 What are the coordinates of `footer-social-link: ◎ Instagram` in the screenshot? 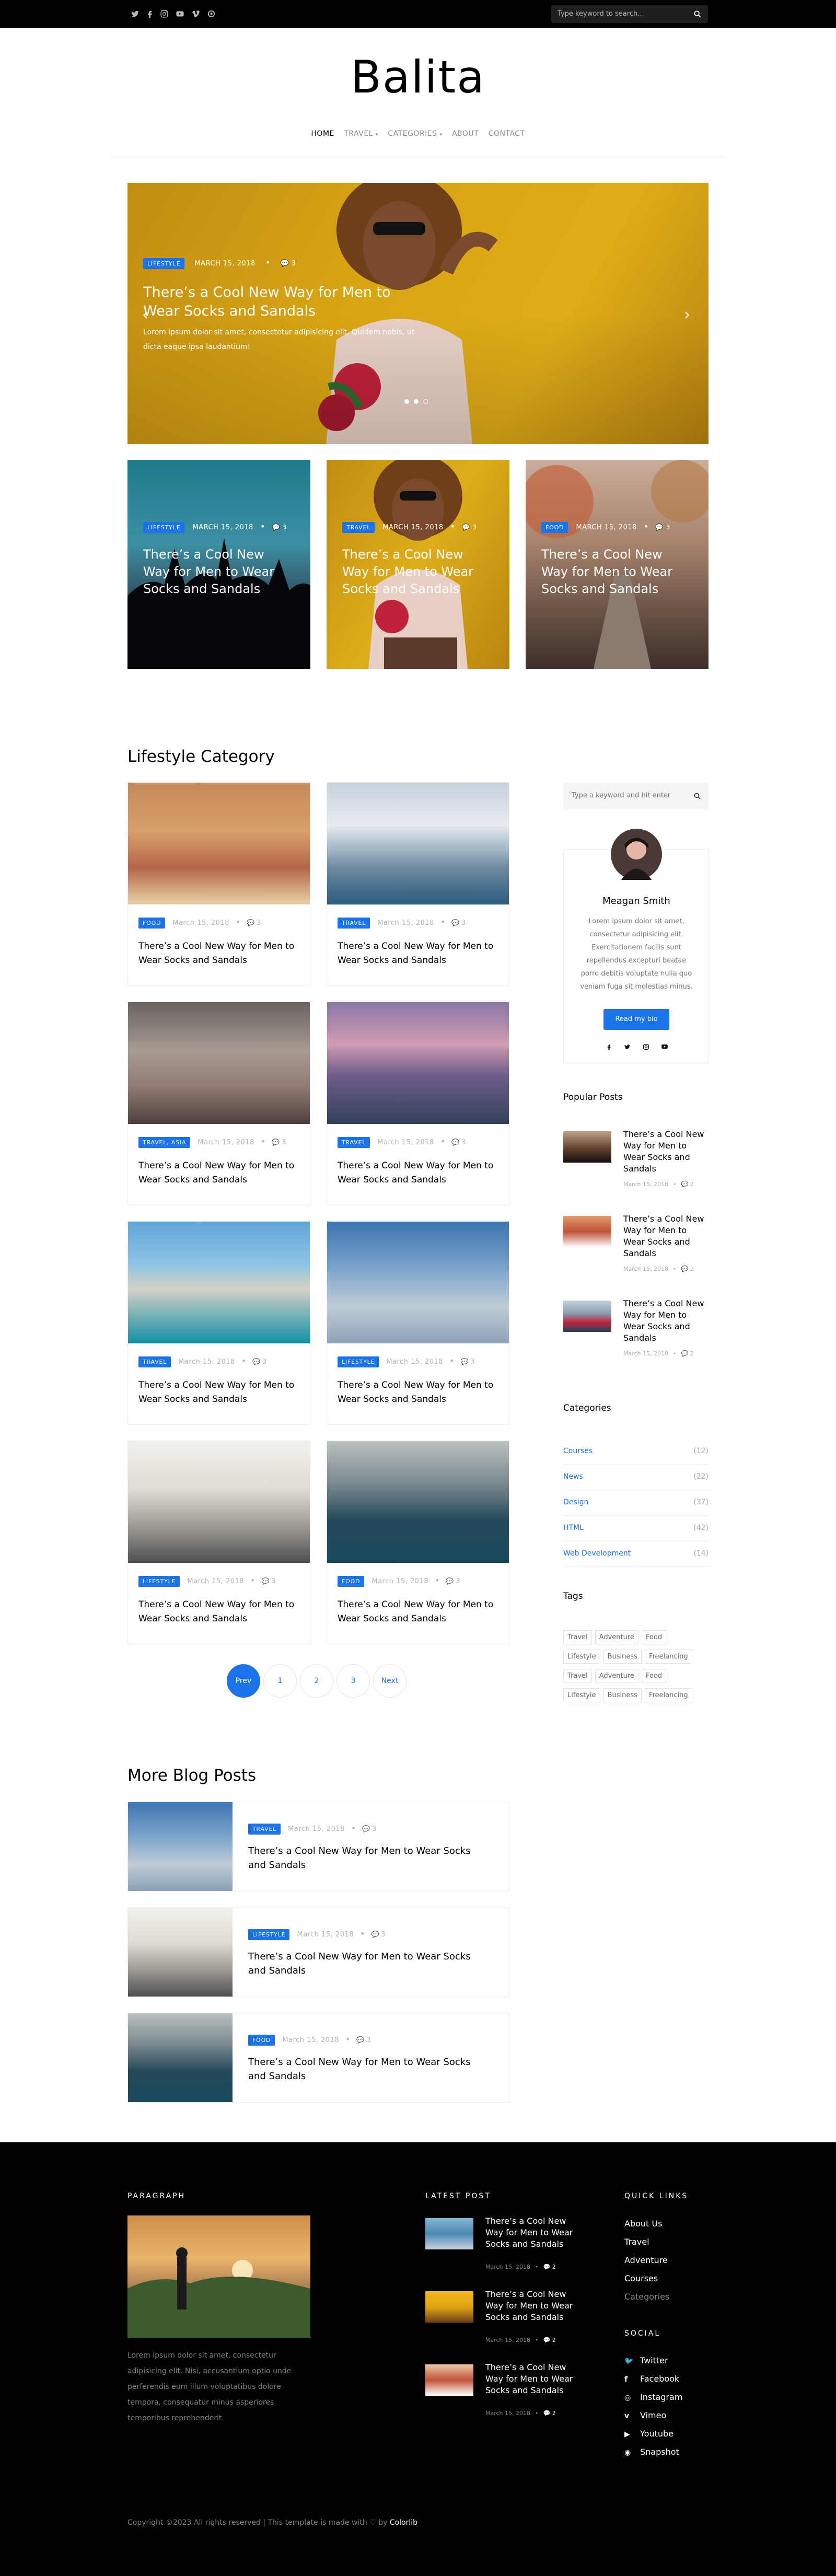 It's located at (653, 2397).